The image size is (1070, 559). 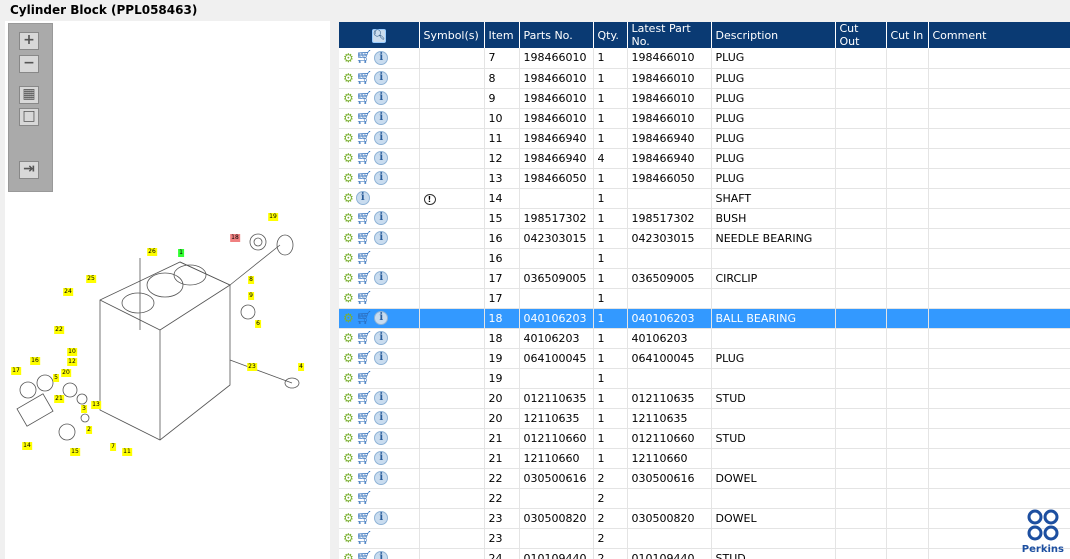 I want to click on table-row: ⚙ 🛒︎ 16 1, so click(x=704, y=258).